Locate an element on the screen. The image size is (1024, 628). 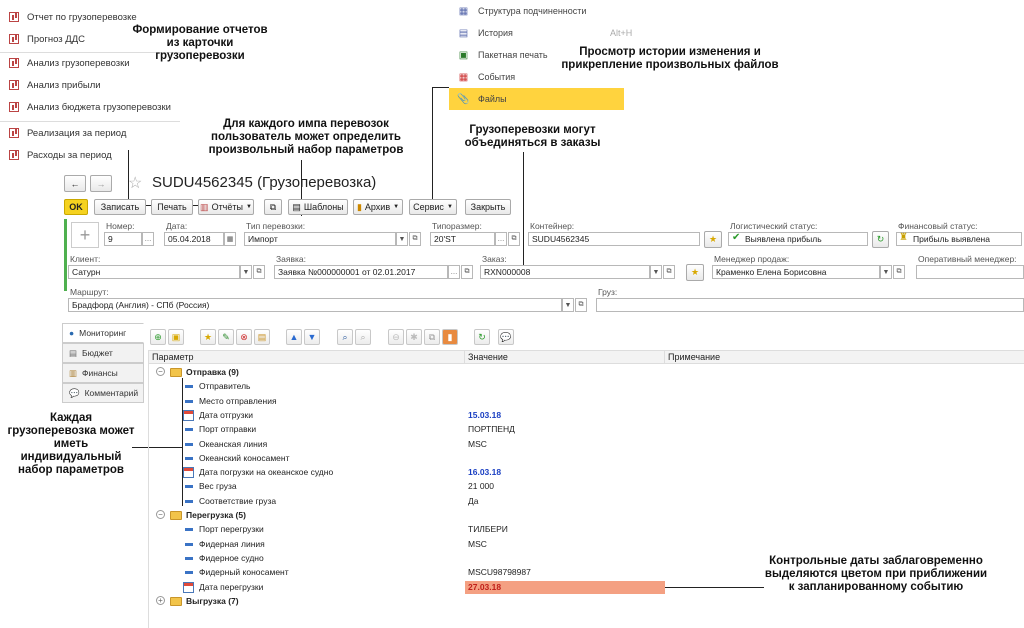
parameter-value: 16.03.18 is located at coordinates (484, 472).